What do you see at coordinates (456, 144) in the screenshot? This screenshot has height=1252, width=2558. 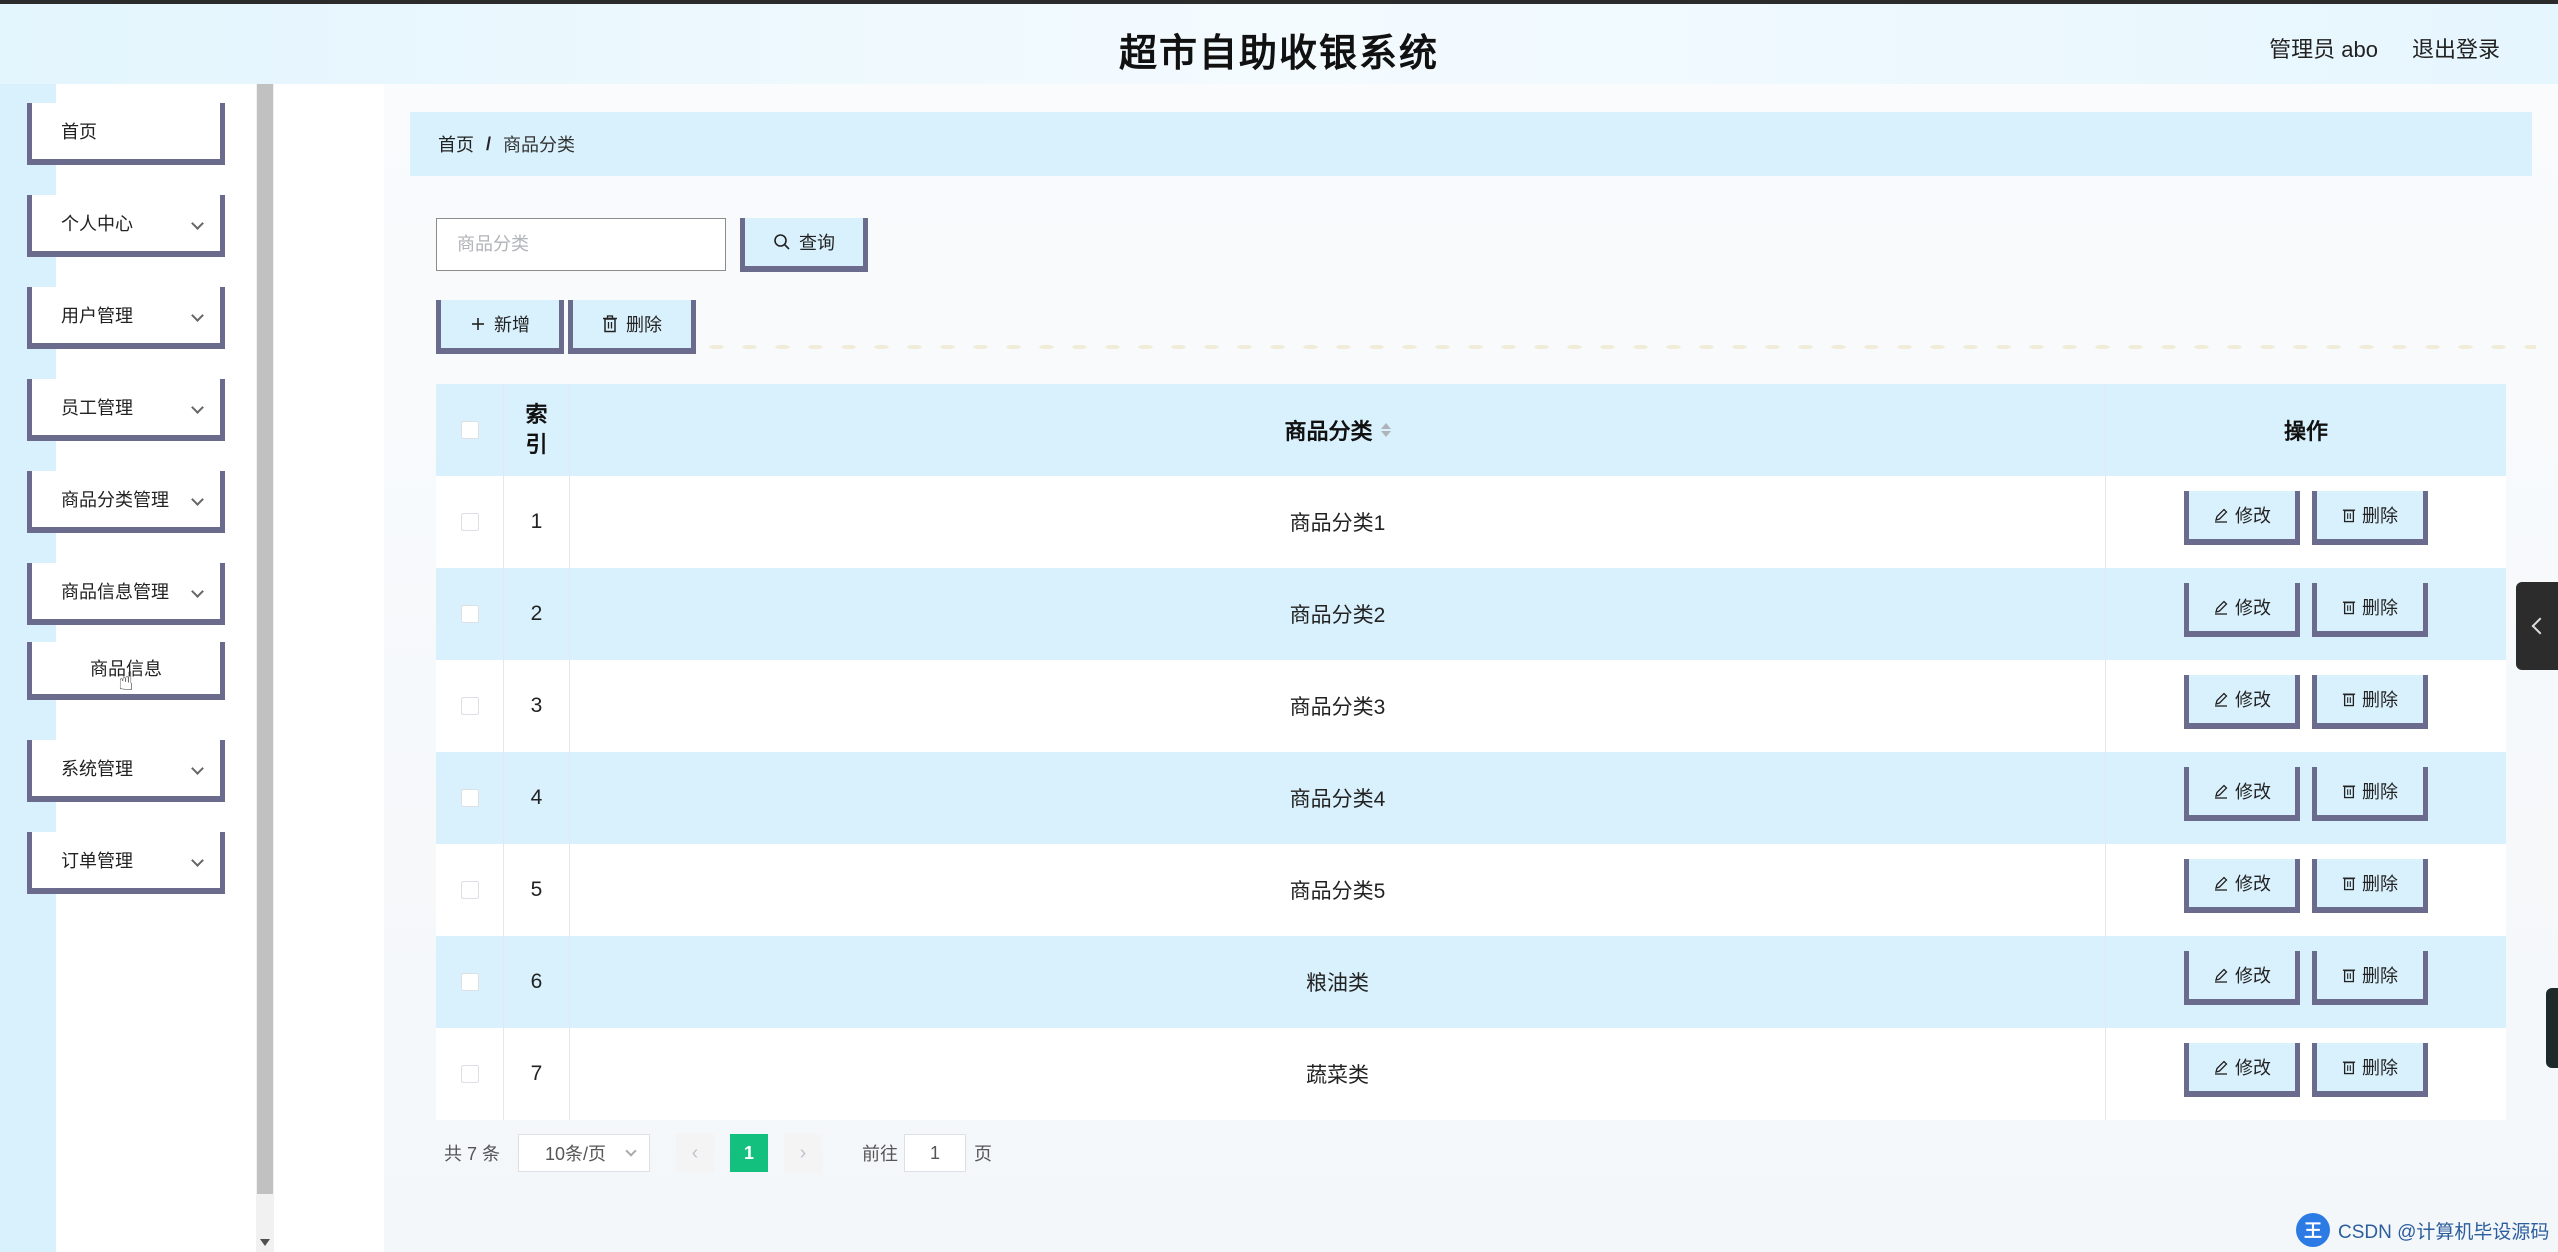 I see `breadcrumb-home: 首页` at bounding box center [456, 144].